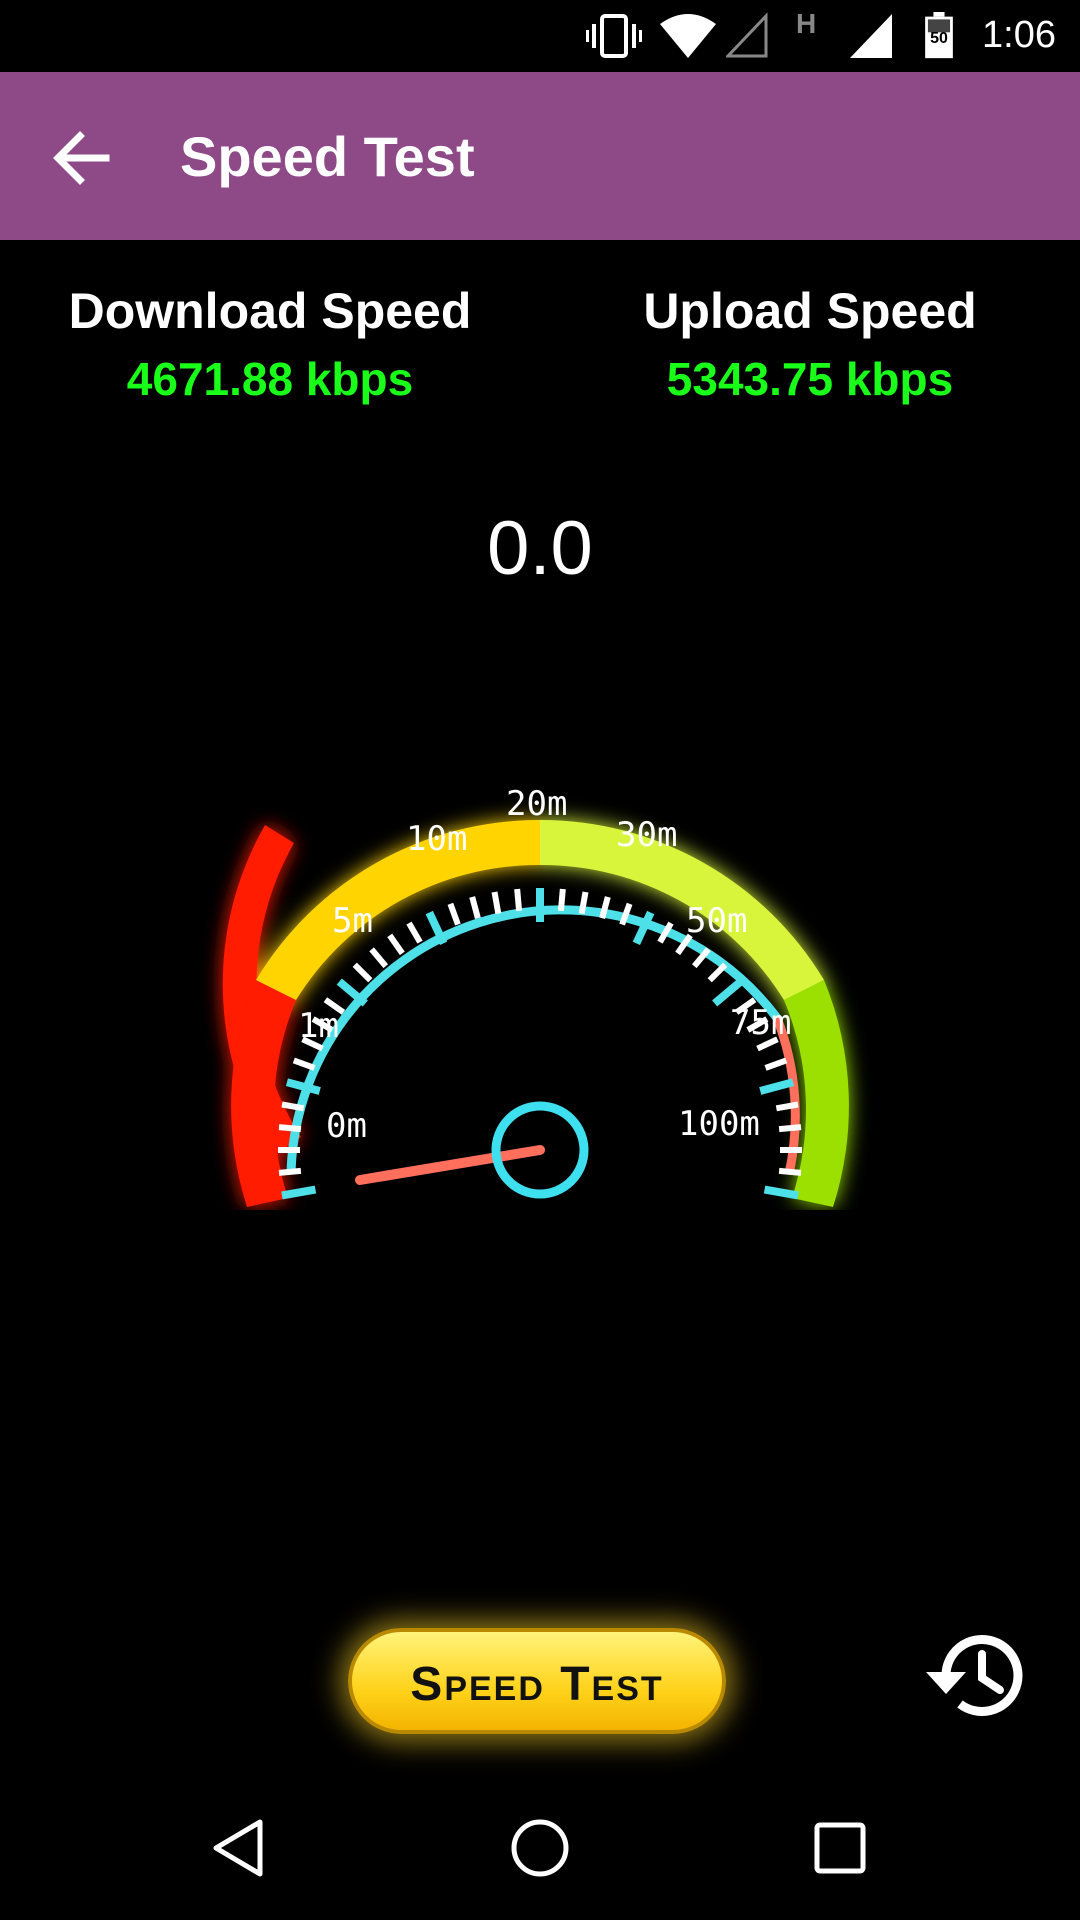 This screenshot has width=1080, height=1920. What do you see at coordinates (540, 36) in the screenshot?
I see `status-bar: H 50 1:06` at bounding box center [540, 36].